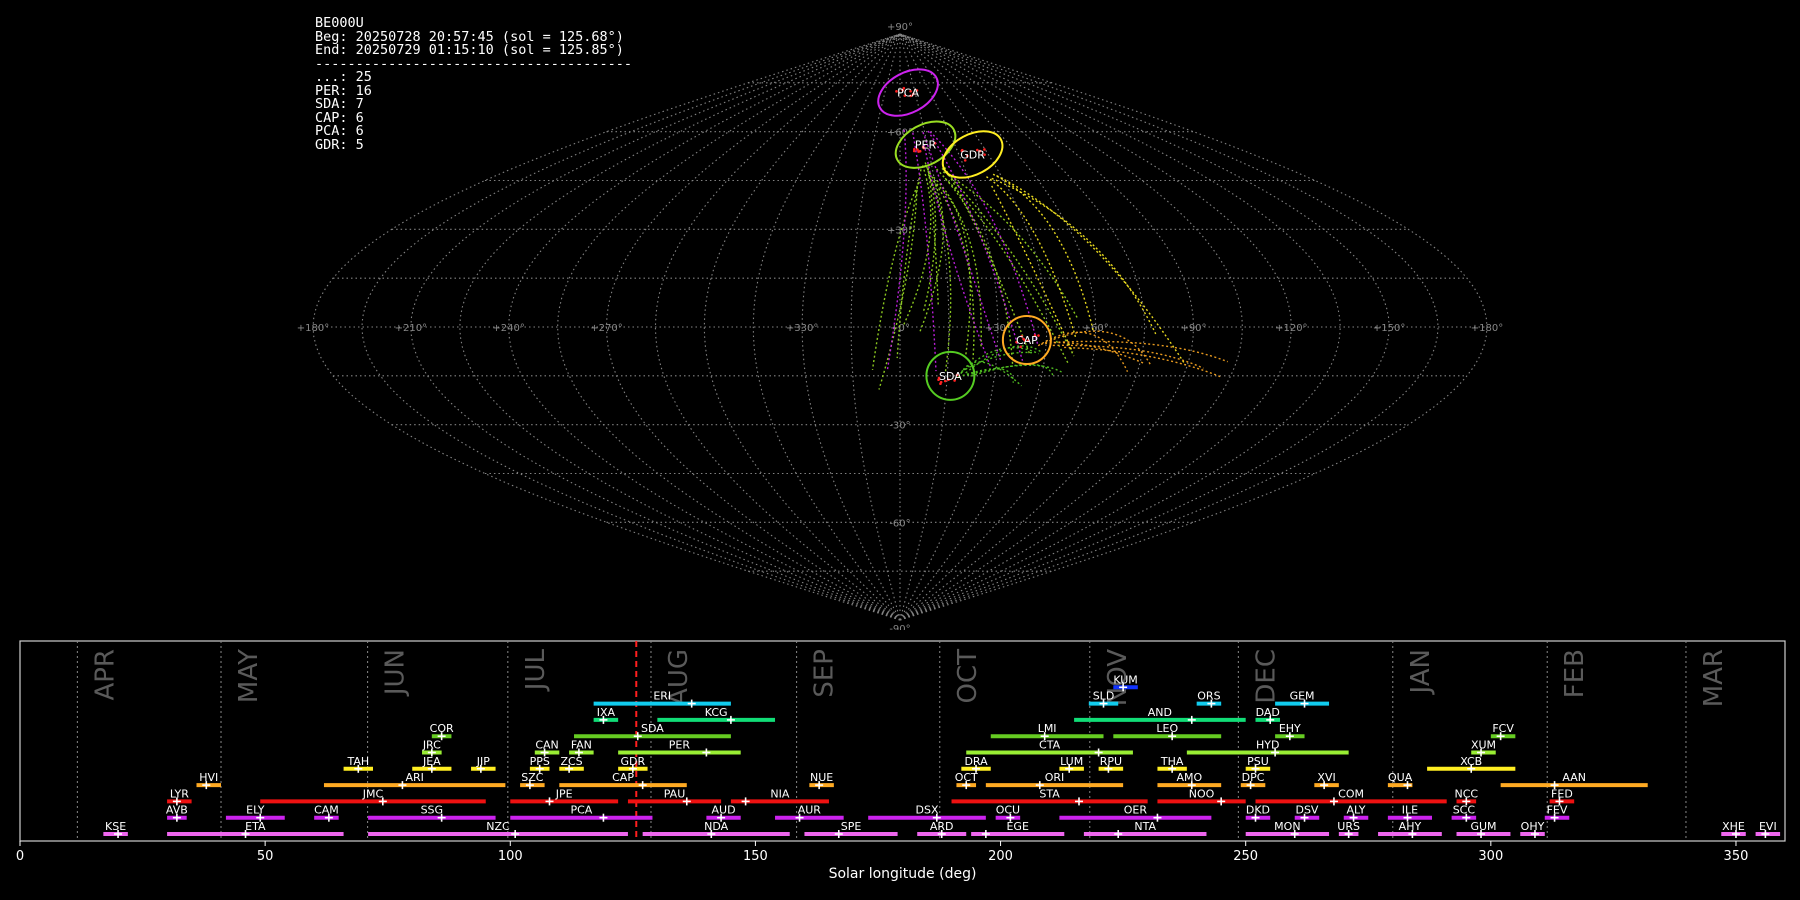  I want to click on shower-label: OHY, so click(1533, 826).